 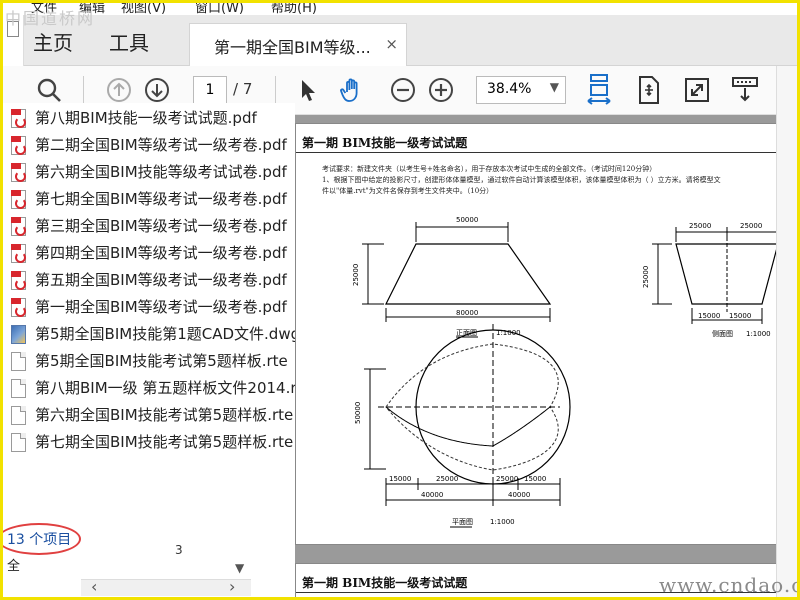 I want to click on horizontal-scrollbar: ‹ ›, so click(x=166, y=586).